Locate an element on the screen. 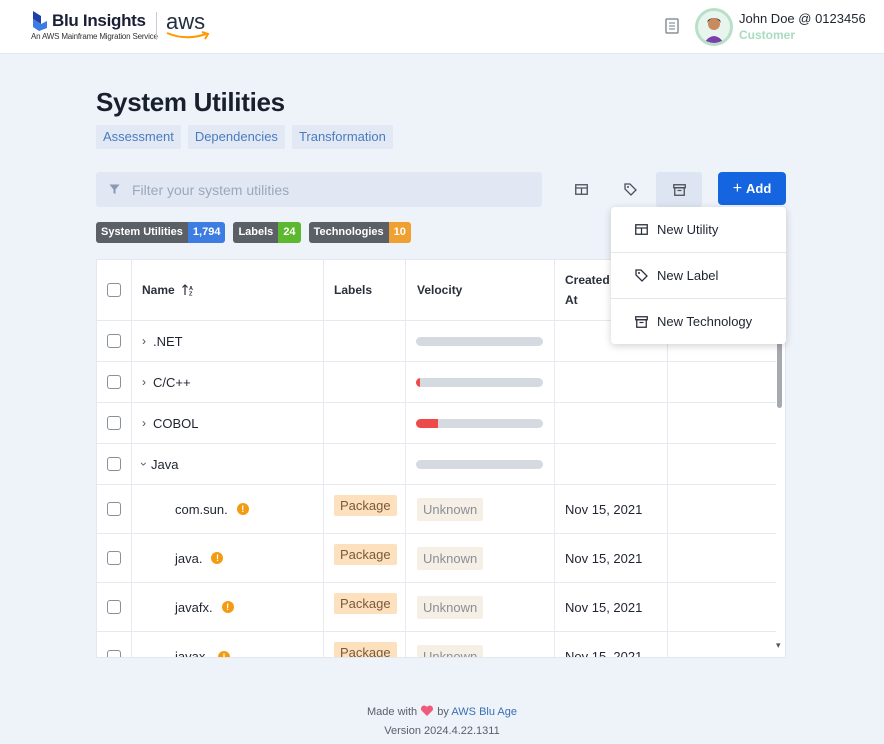  footer-made-with: Made with by AWS Blu Age is located at coordinates (442, 711).